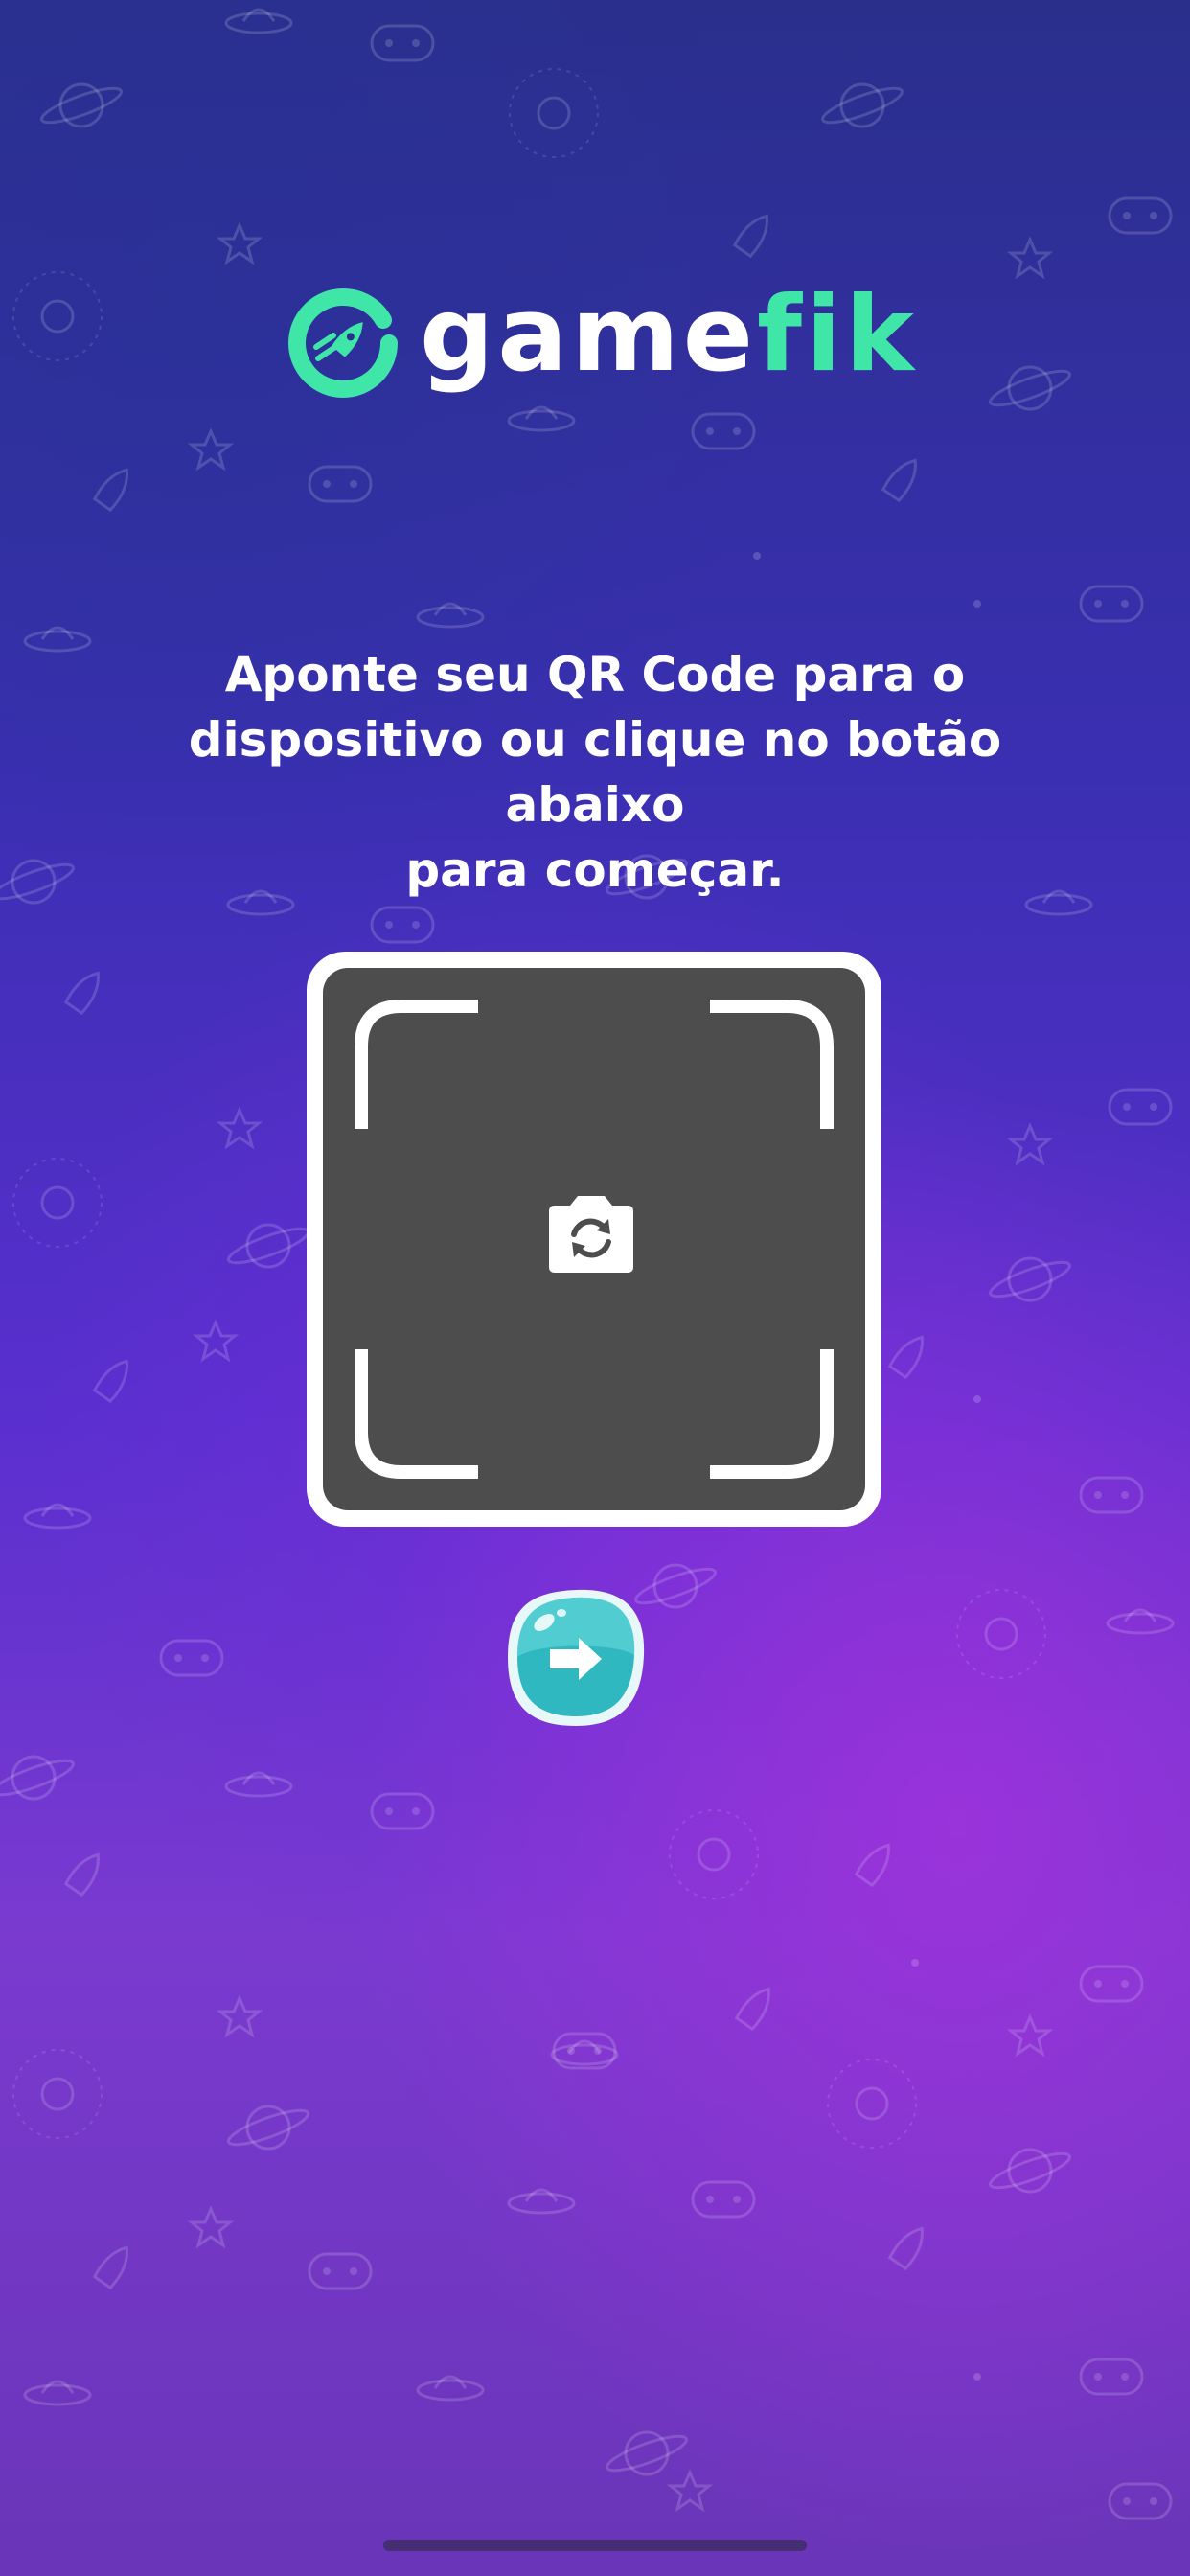  I want to click on camera-viewfinder, so click(594, 1239).